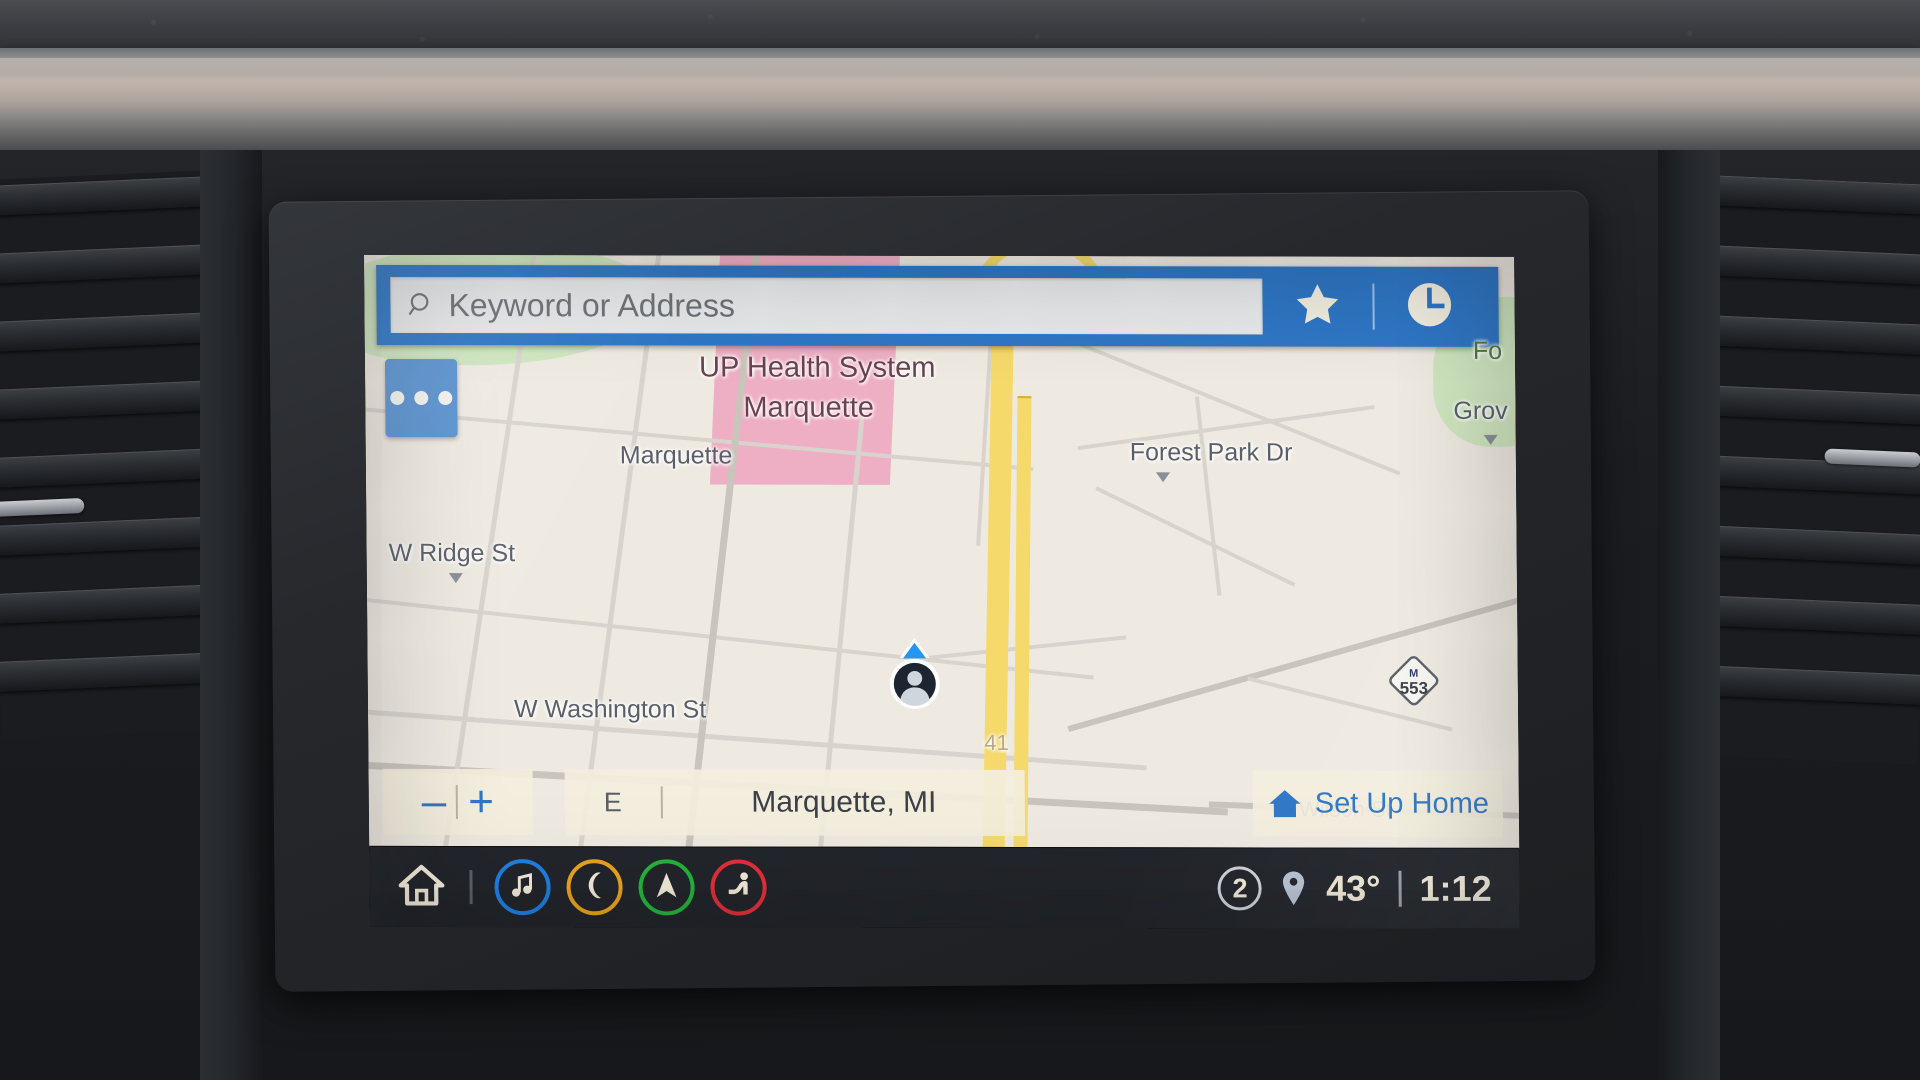 The height and width of the screenshot is (1080, 1920). I want to click on system-bar-divider, so click(471, 887).